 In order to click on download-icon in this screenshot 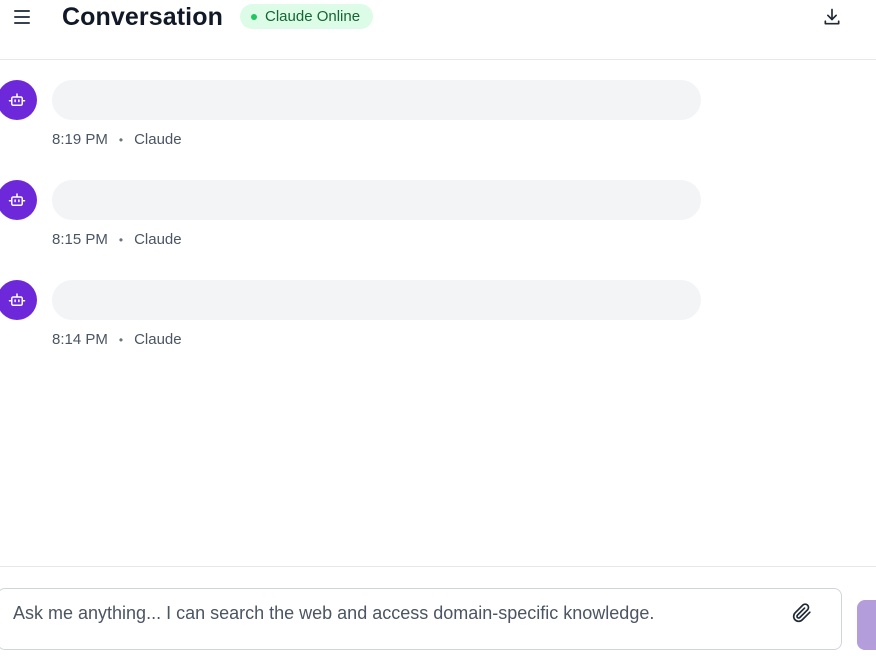, I will do `click(832, 16)`.